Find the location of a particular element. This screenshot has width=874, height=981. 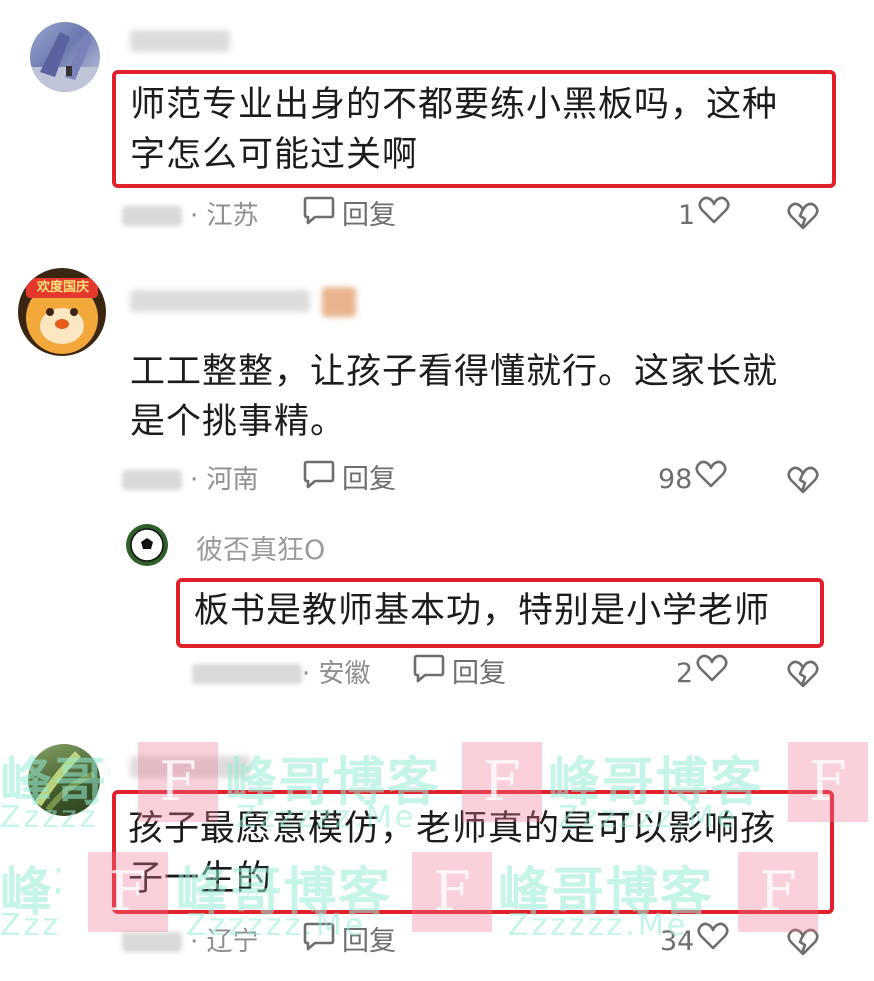

avatar: 欢度国庆 is located at coordinates (62, 312).